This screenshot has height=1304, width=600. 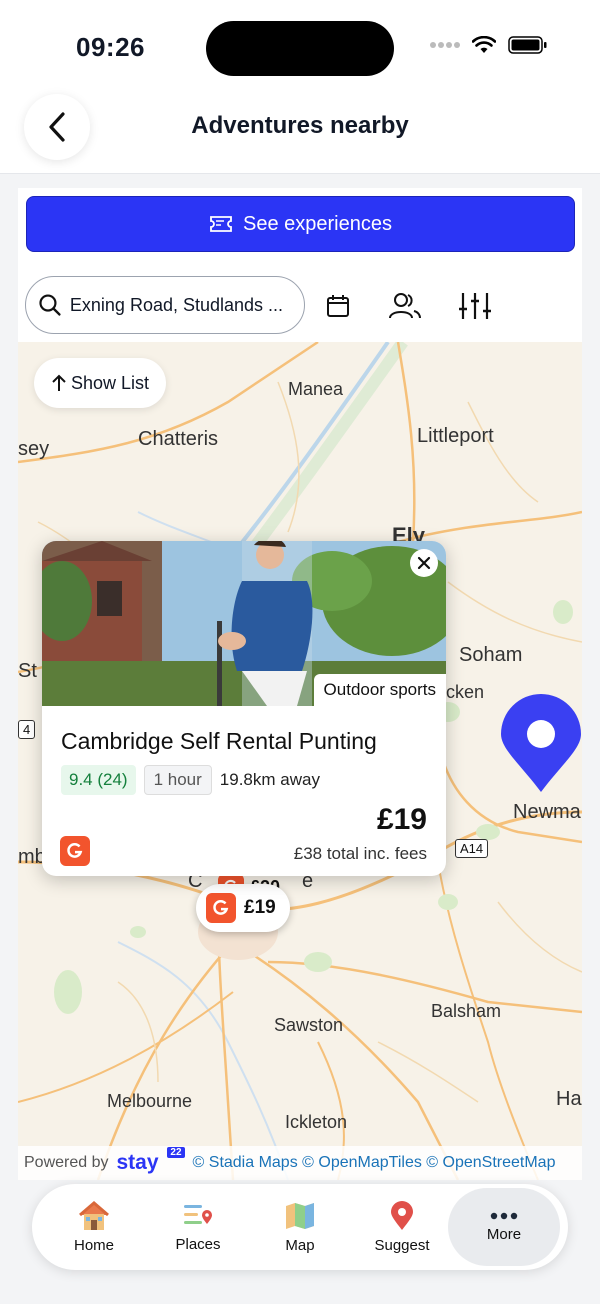 What do you see at coordinates (445, 45) in the screenshot?
I see `signal-icon` at bounding box center [445, 45].